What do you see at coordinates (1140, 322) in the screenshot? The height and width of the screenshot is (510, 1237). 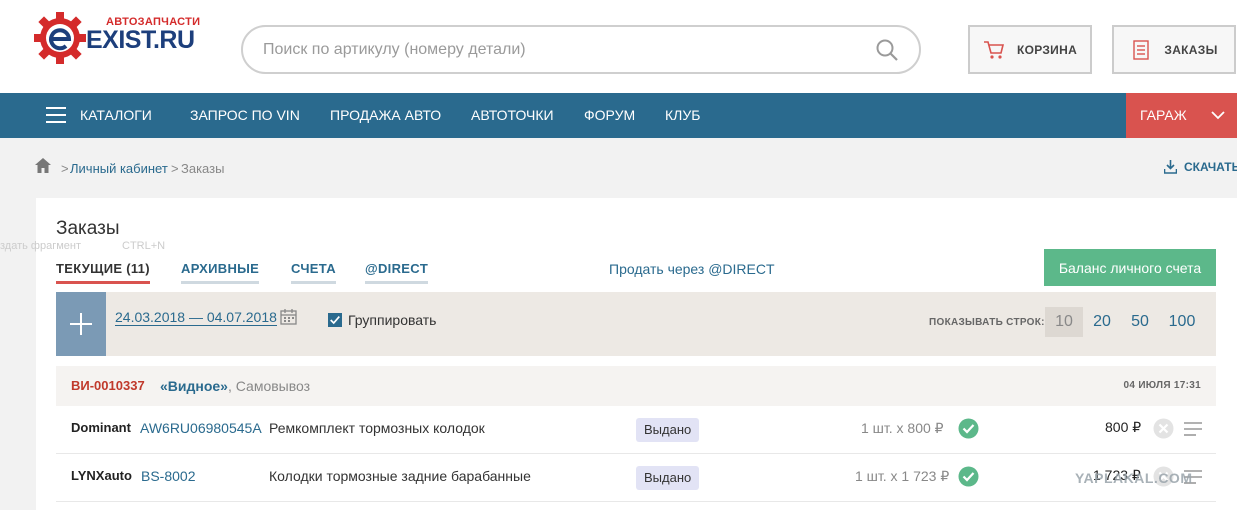 I see `rows-option-50: 50` at bounding box center [1140, 322].